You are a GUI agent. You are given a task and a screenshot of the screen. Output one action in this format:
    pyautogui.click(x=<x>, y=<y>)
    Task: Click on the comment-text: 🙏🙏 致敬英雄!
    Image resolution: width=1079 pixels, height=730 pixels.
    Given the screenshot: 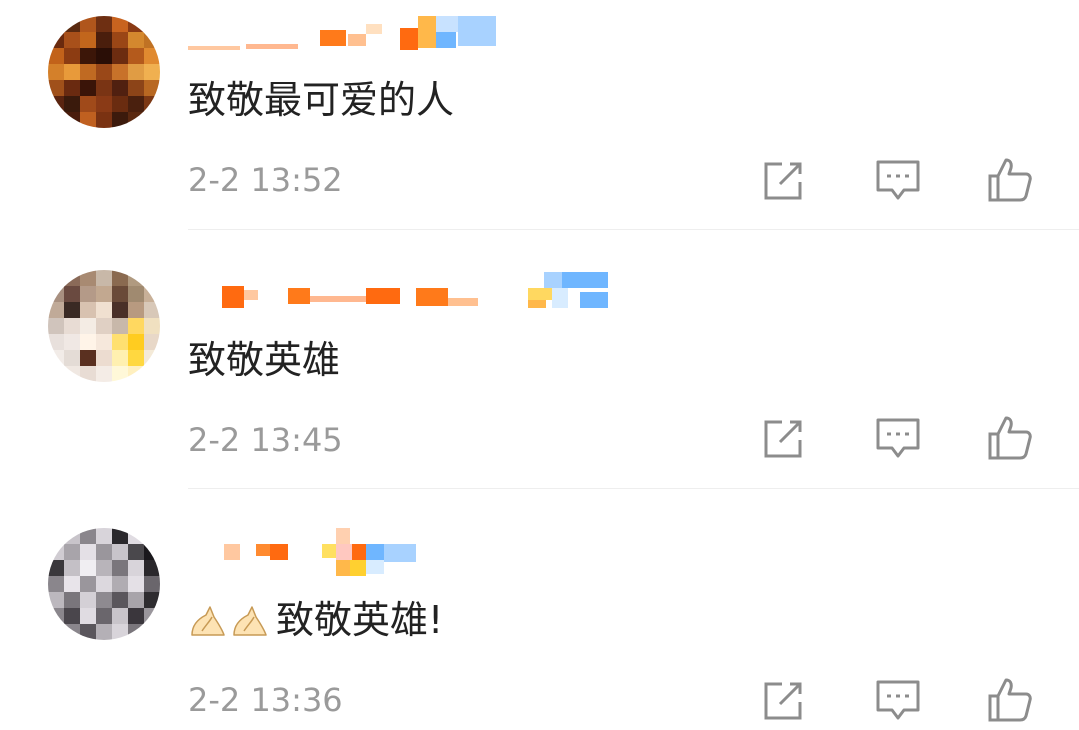 What is the action you would take?
    pyautogui.click(x=315, y=620)
    